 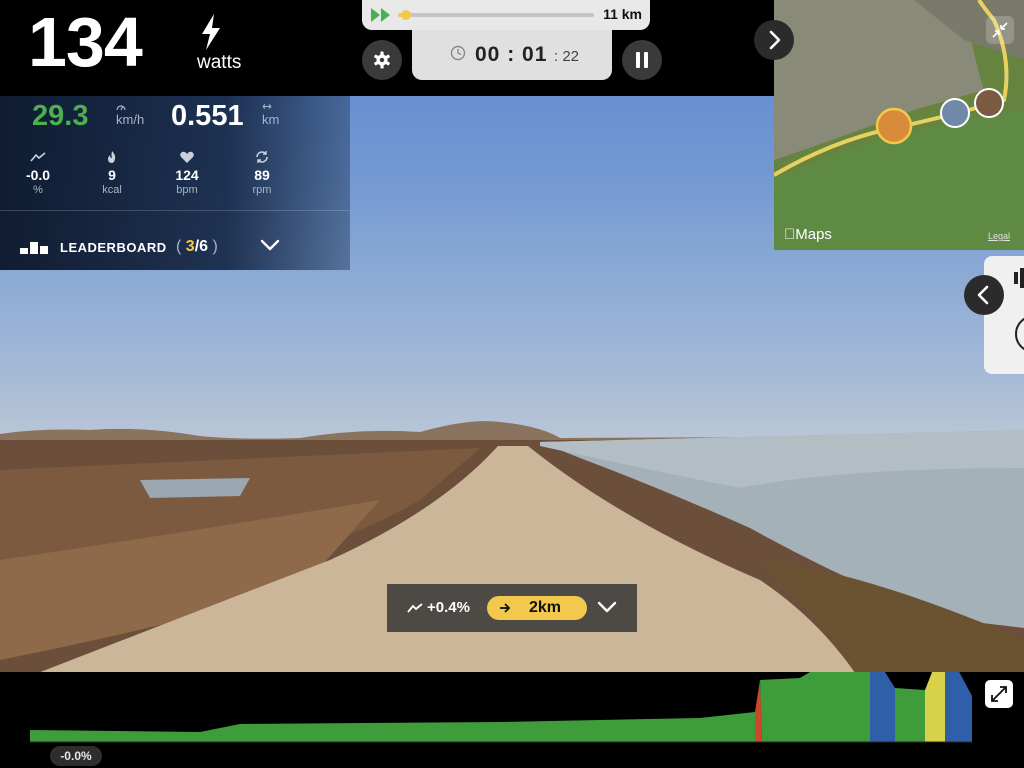 What do you see at coordinates (219, 62) in the screenshot?
I see `power-unit: watts` at bounding box center [219, 62].